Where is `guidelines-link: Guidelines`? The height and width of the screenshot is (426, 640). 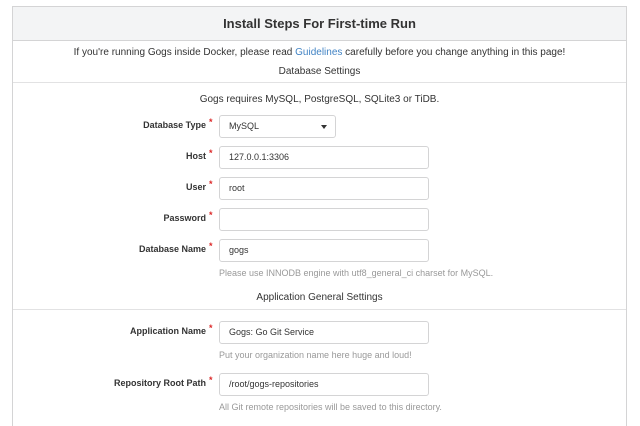
guidelines-link: Guidelines is located at coordinates (318, 52).